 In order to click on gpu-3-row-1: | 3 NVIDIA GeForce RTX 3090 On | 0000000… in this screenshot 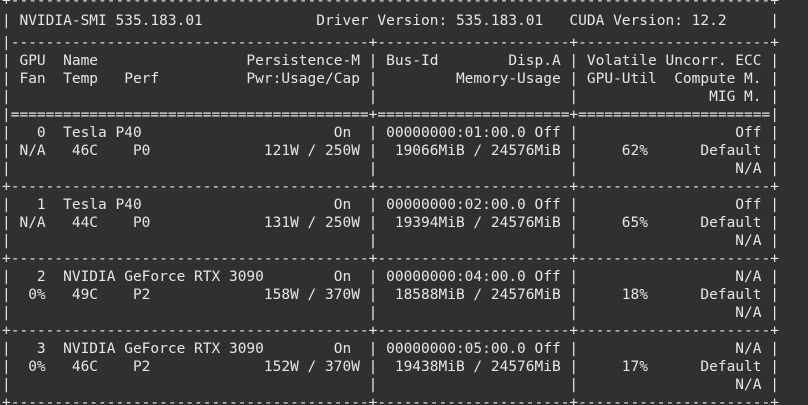, I will do `click(390, 349)`.